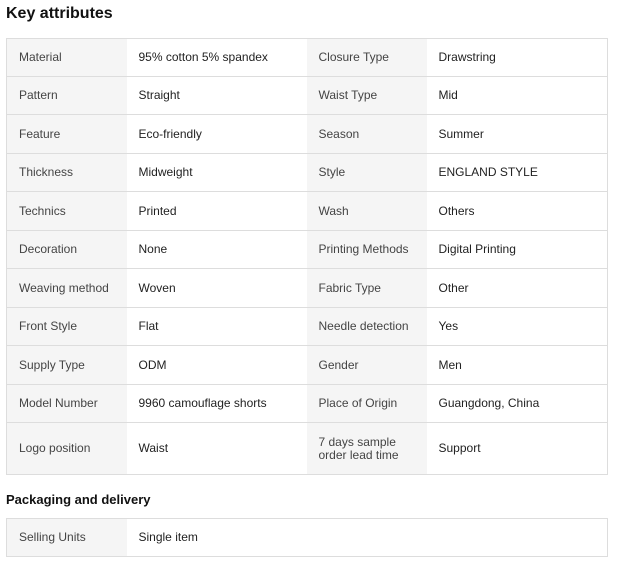 The image size is (625, 567). I want to click on attr-value-printing-methods: Digital Printing, so click(517, 249).